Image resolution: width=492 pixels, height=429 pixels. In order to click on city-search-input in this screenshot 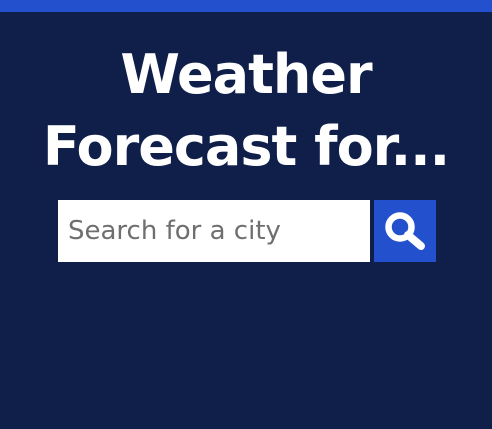, I will do `click(214, 231)`.